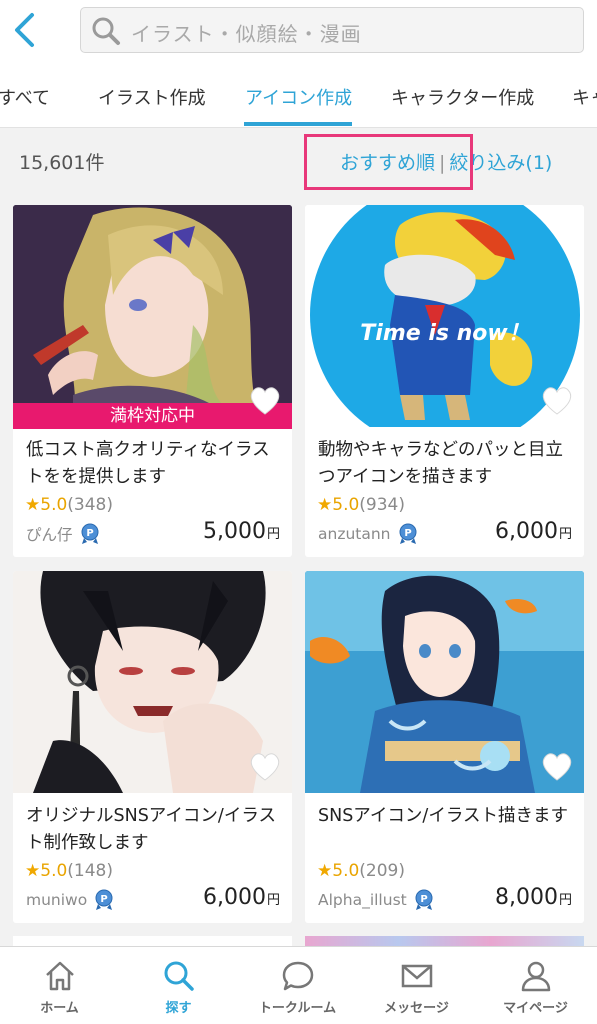 Image resolution: width=597 pixels, height=1024 pixels. I want to click on back-button, so click(25, 30).